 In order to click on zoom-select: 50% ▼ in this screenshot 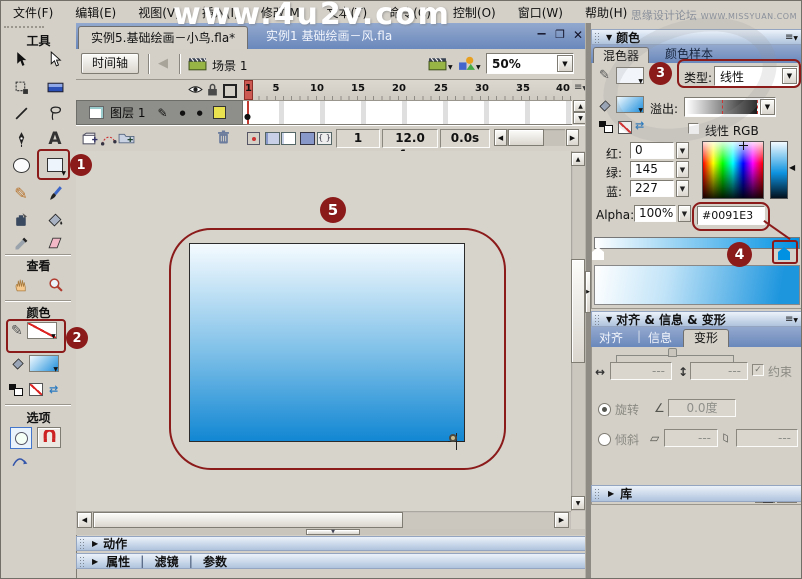, I will do `click(530, 63)`.